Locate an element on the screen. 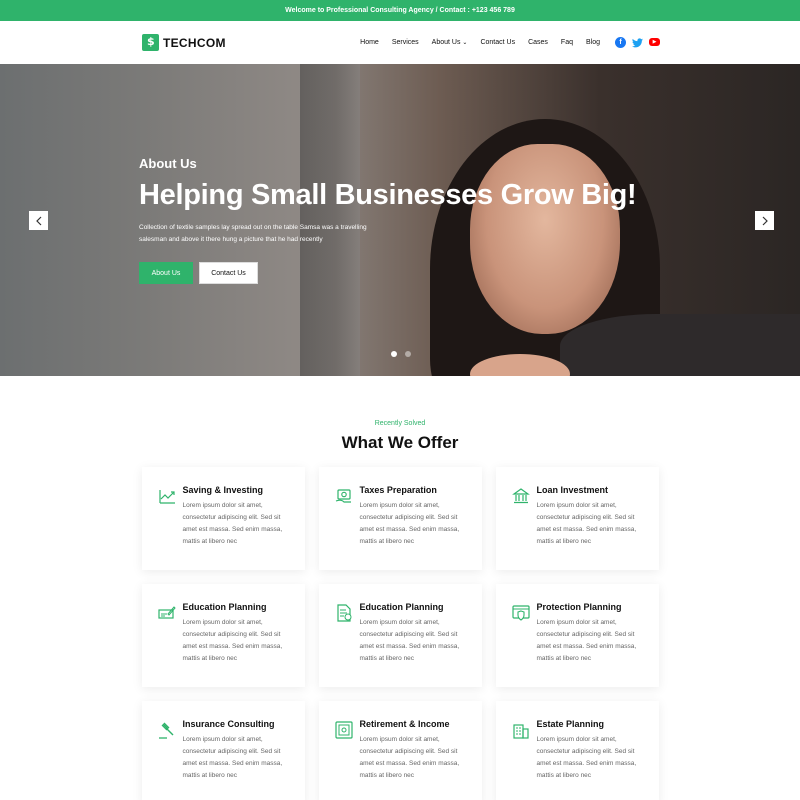 This screenshot has width=800, height=800. service-card-title: Loan Investment is located at coordinates (572, 490).